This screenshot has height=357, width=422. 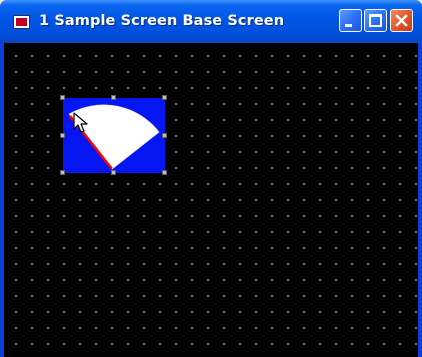 I want to click on close-icon, so click(x=401, y=20).